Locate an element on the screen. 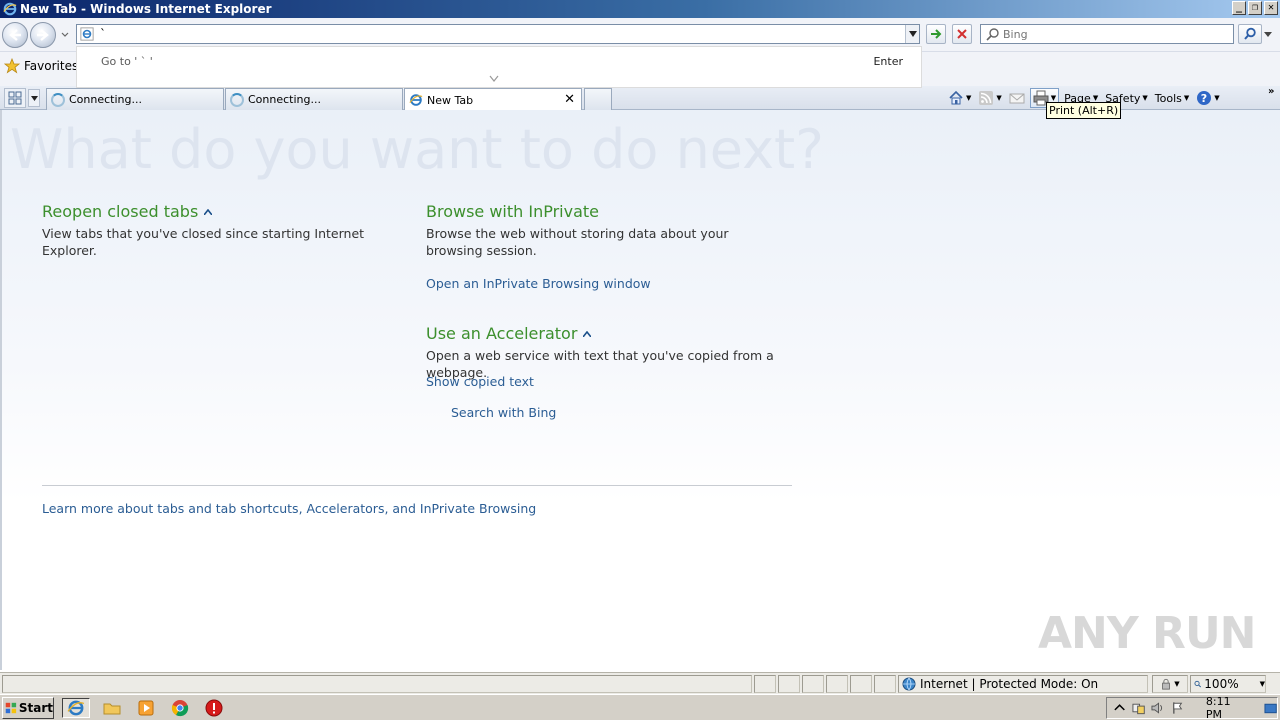 The image size is (1280, 720). ie-logo-icon is located at coordinates (10, 9).